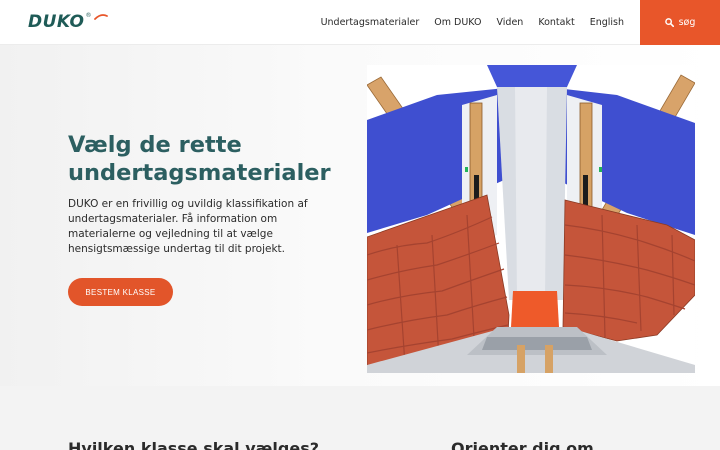 Image resolution: width=720 pixels, height=450 pixels. I want to click on search-button: søg, so click(680, 22).